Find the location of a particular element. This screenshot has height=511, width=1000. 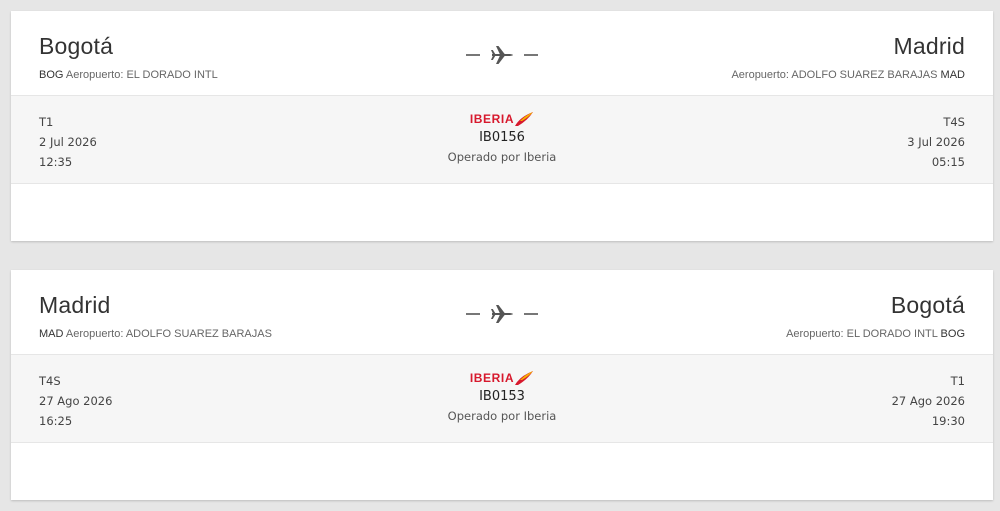

origin-airport-name: ADOLFO SUAREZ BARAJAS is located at coordinates (198, 334).